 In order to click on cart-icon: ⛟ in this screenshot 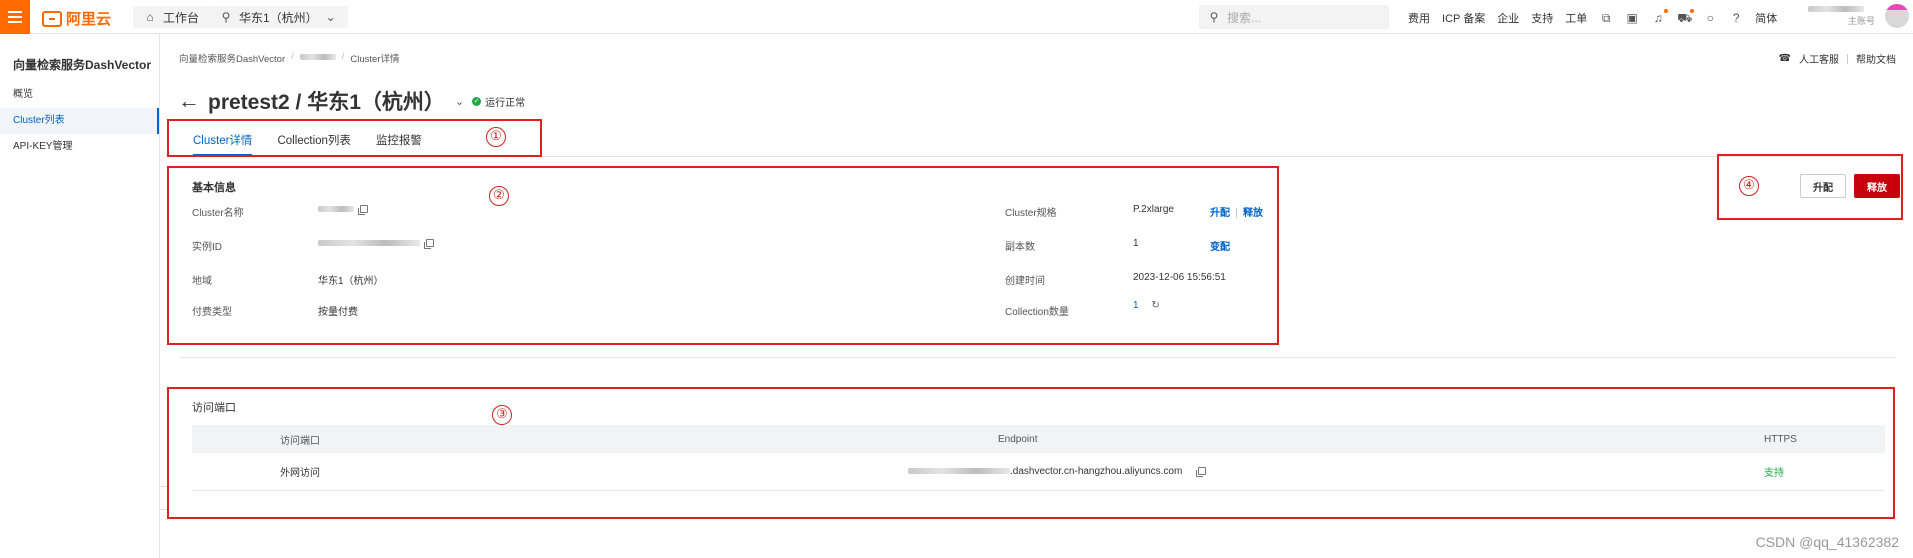, I will do `click(1686, 17)`.